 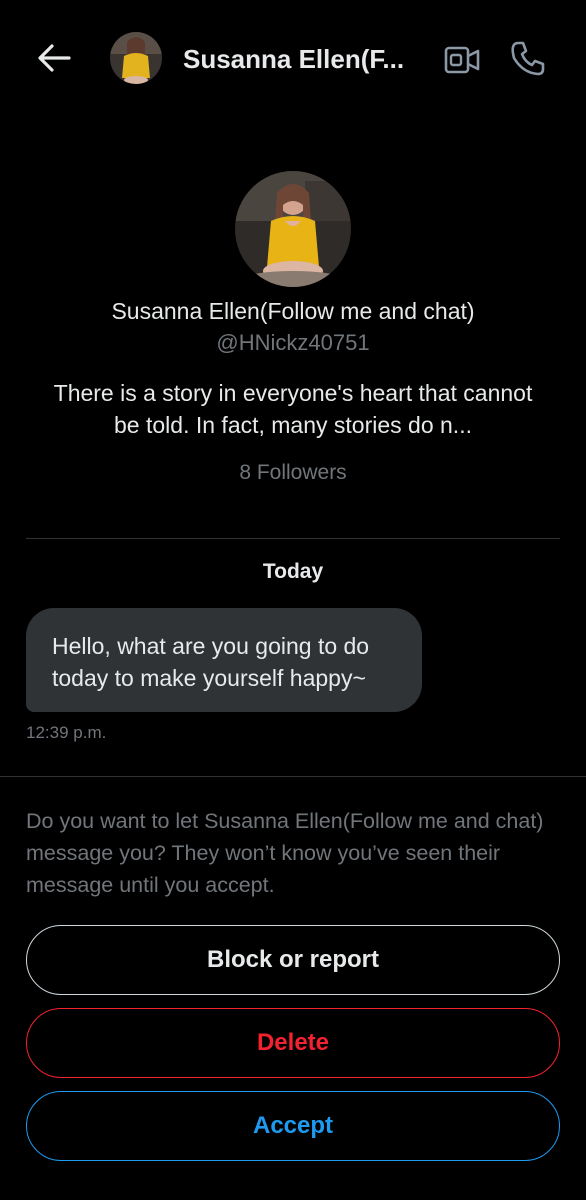 What do you see at coordinates (66, 732) in the screenshot?
I see `message-timestamp: 12:39 p.m.` at bounding box center [66, 732].